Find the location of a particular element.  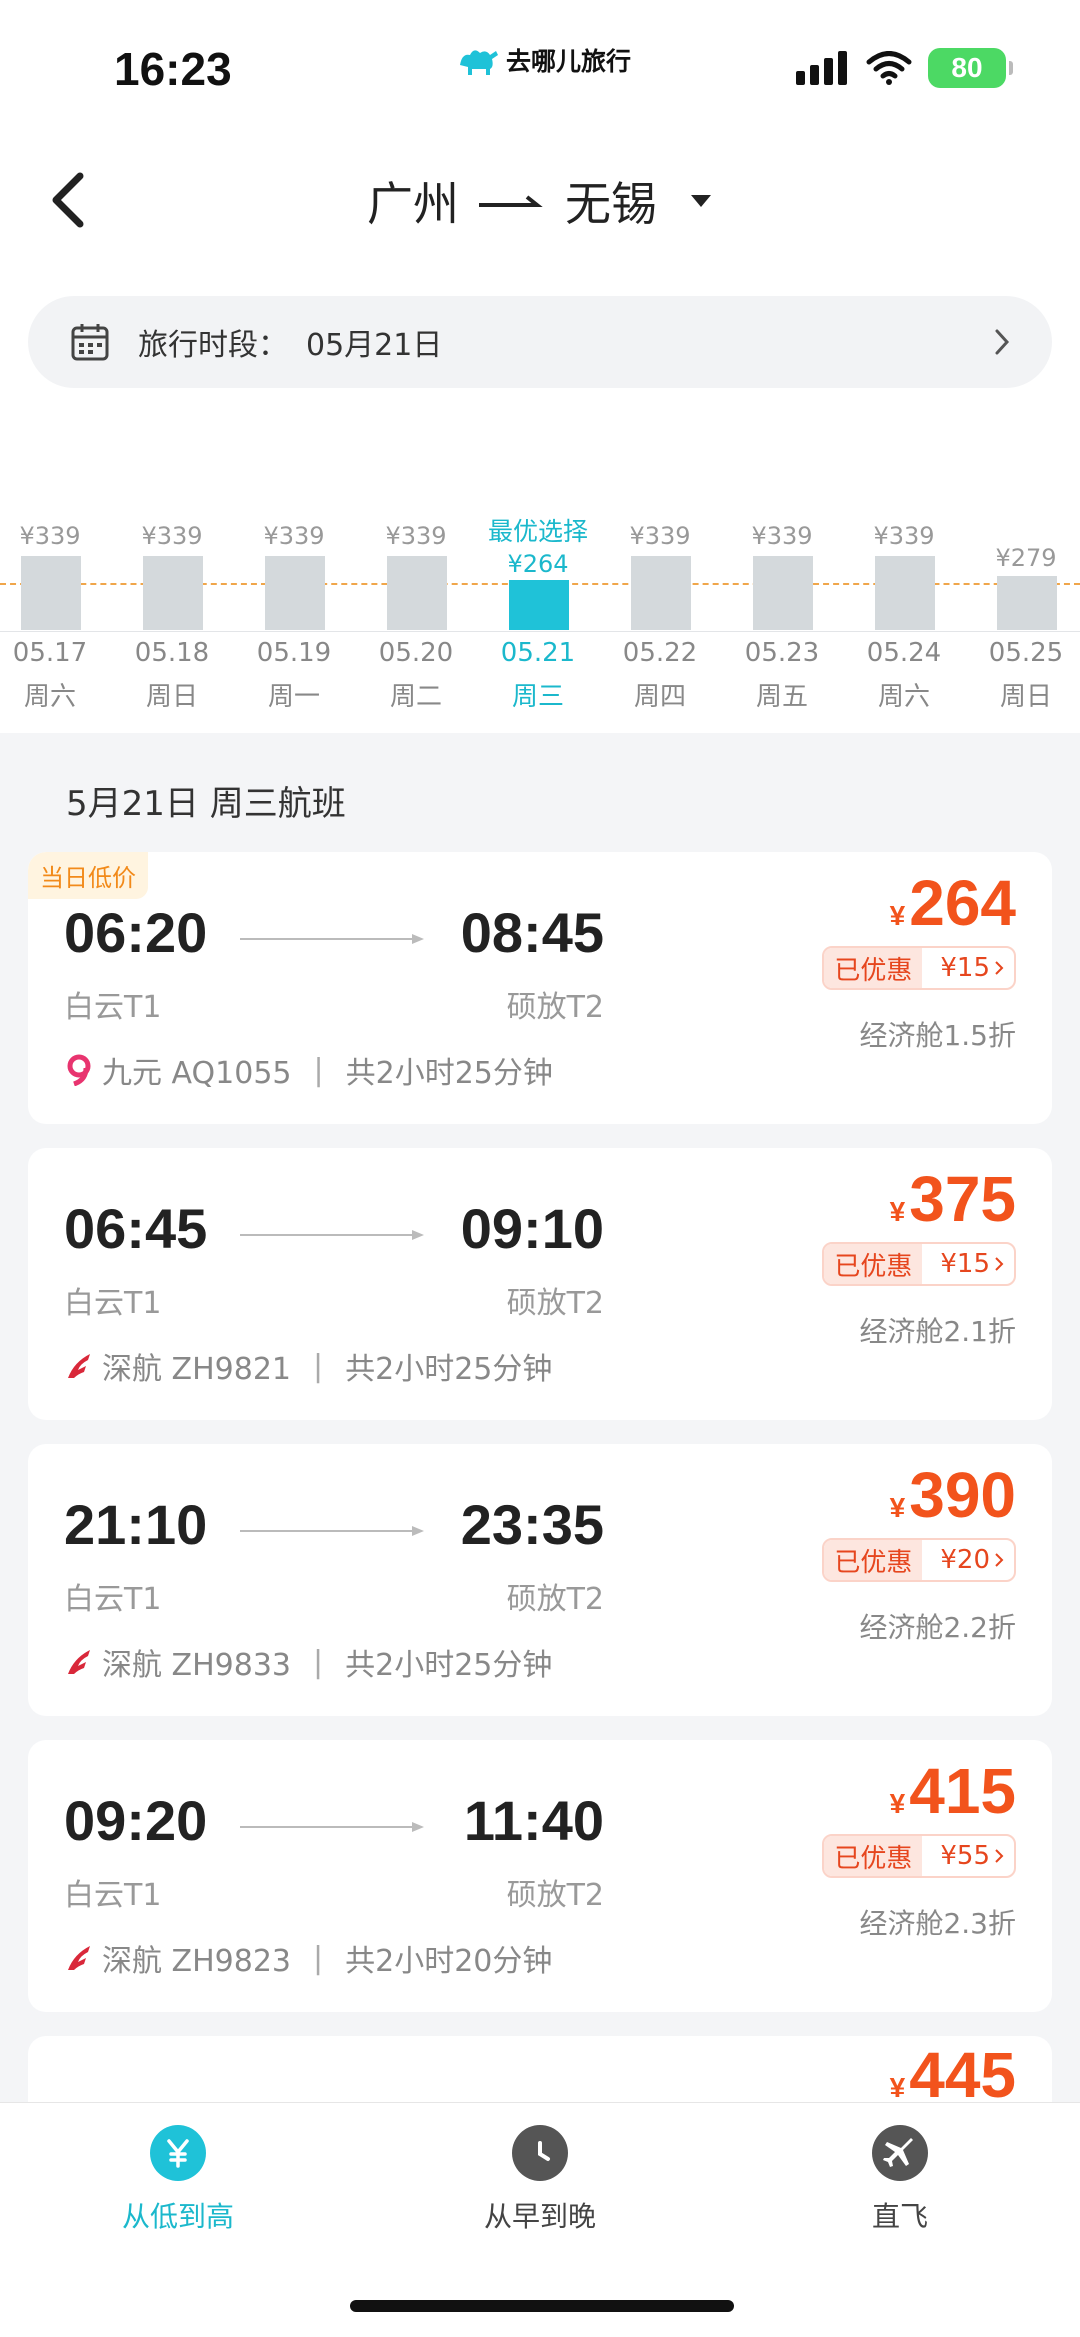

discount-tag: 已优惠 ¥55 is located at coordinates (919, 1856).